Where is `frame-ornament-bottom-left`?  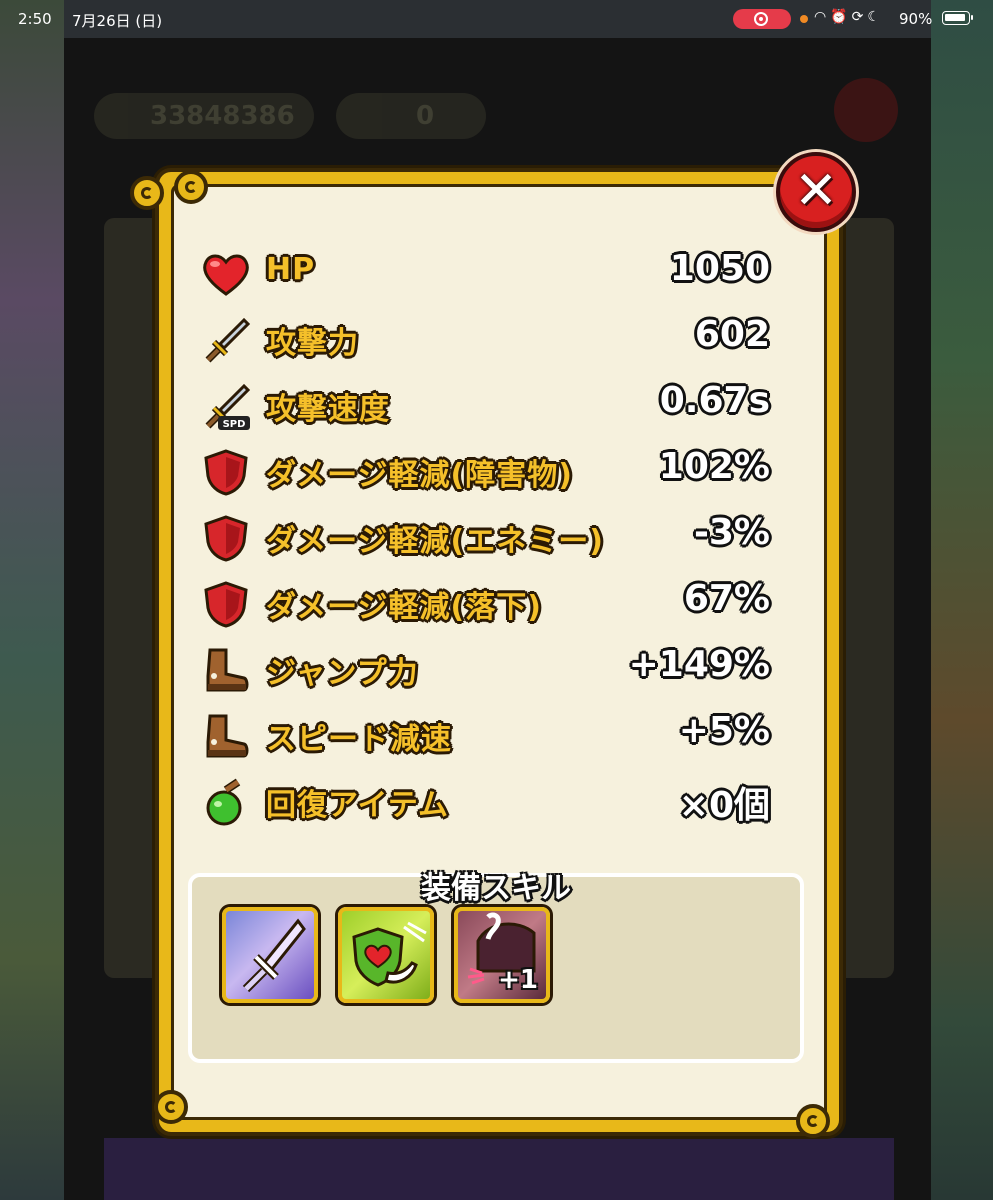
frame-ornament-bottom-left is located at coordinates (171, 1107).